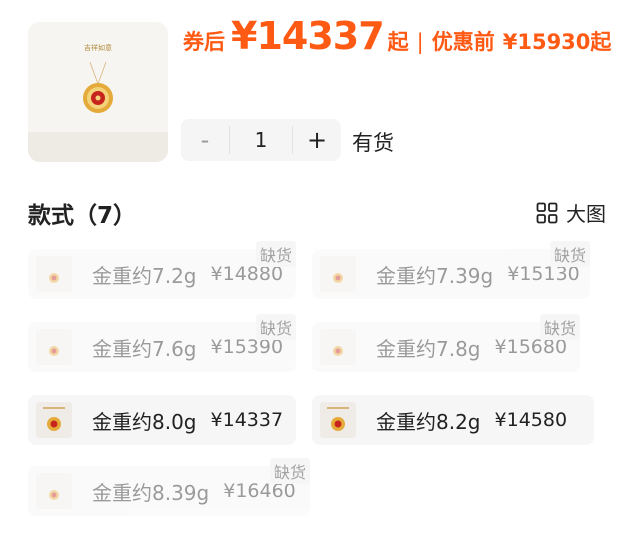 The height and width of the screenshot is (544, 640). I want to click on style-option: 金重约8.0g ¥14337, so click(162, 420).